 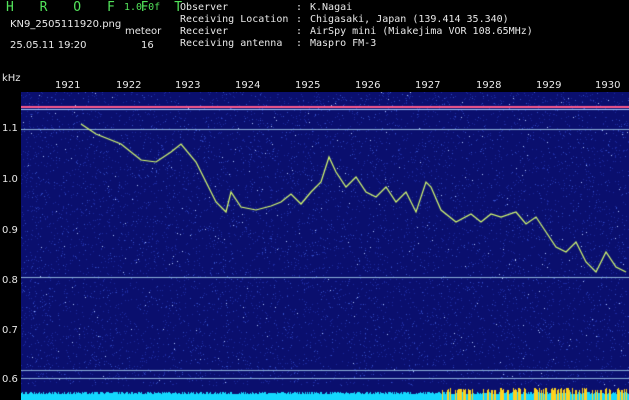 What do you see at coordinates (231, 43) in the screenshot?
I see `info-key: Receiving antenna` at bounding box center [231, 43].